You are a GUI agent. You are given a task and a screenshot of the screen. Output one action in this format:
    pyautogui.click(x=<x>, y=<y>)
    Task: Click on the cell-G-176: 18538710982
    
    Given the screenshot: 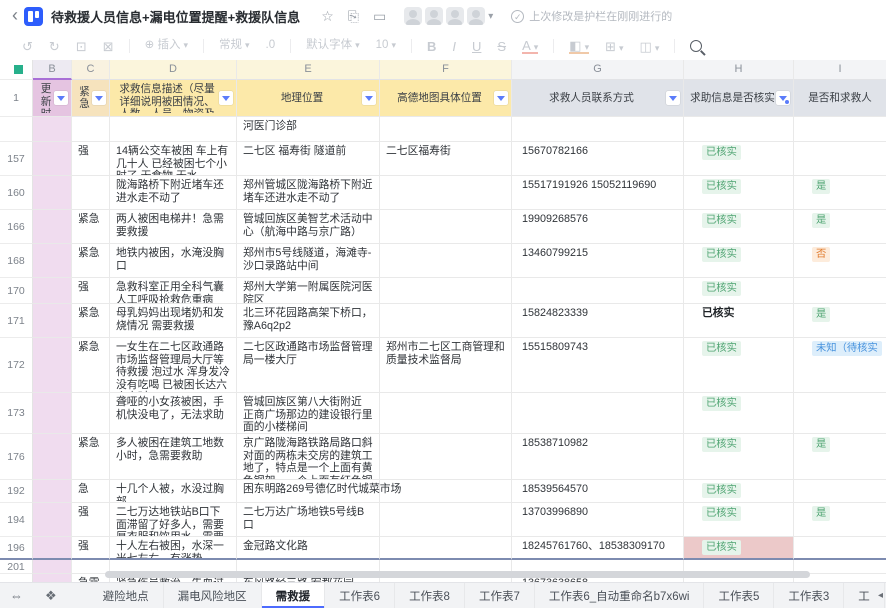 What is the action you would take?
    pyautogui.click(x=598, y=457)
    